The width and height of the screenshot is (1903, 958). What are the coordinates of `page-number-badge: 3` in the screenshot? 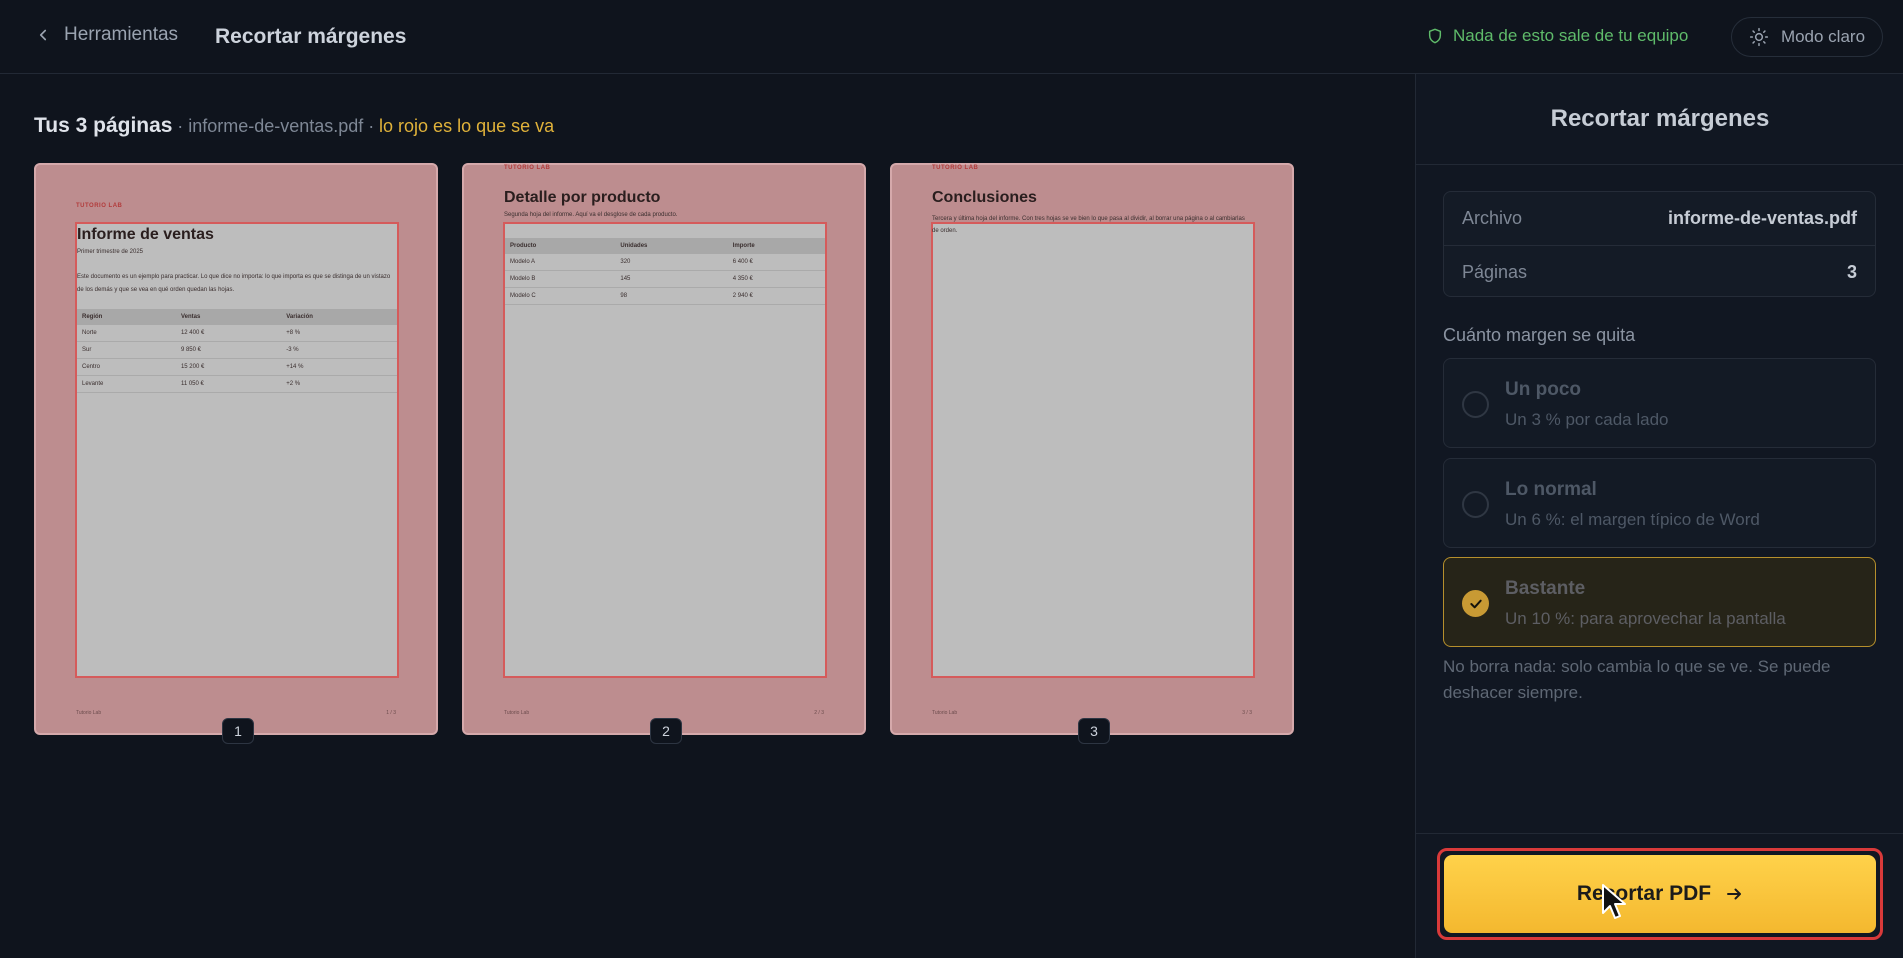 It's located at (1094, 731).